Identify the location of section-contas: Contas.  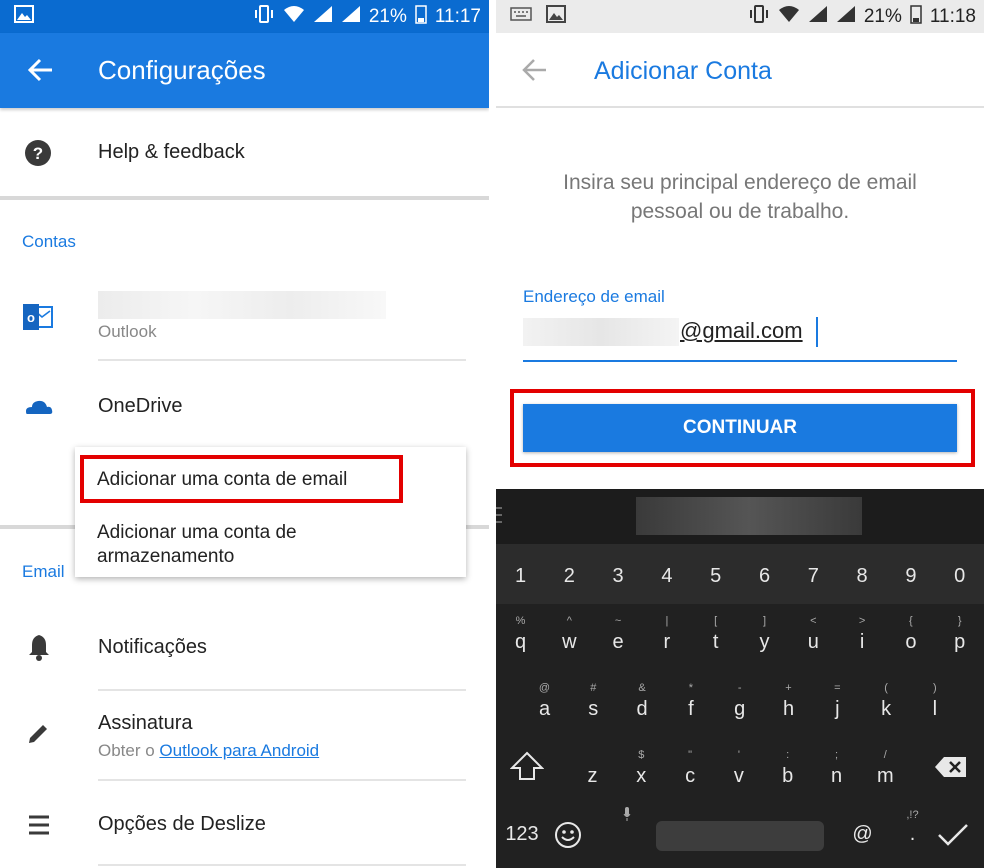
(49, 241).